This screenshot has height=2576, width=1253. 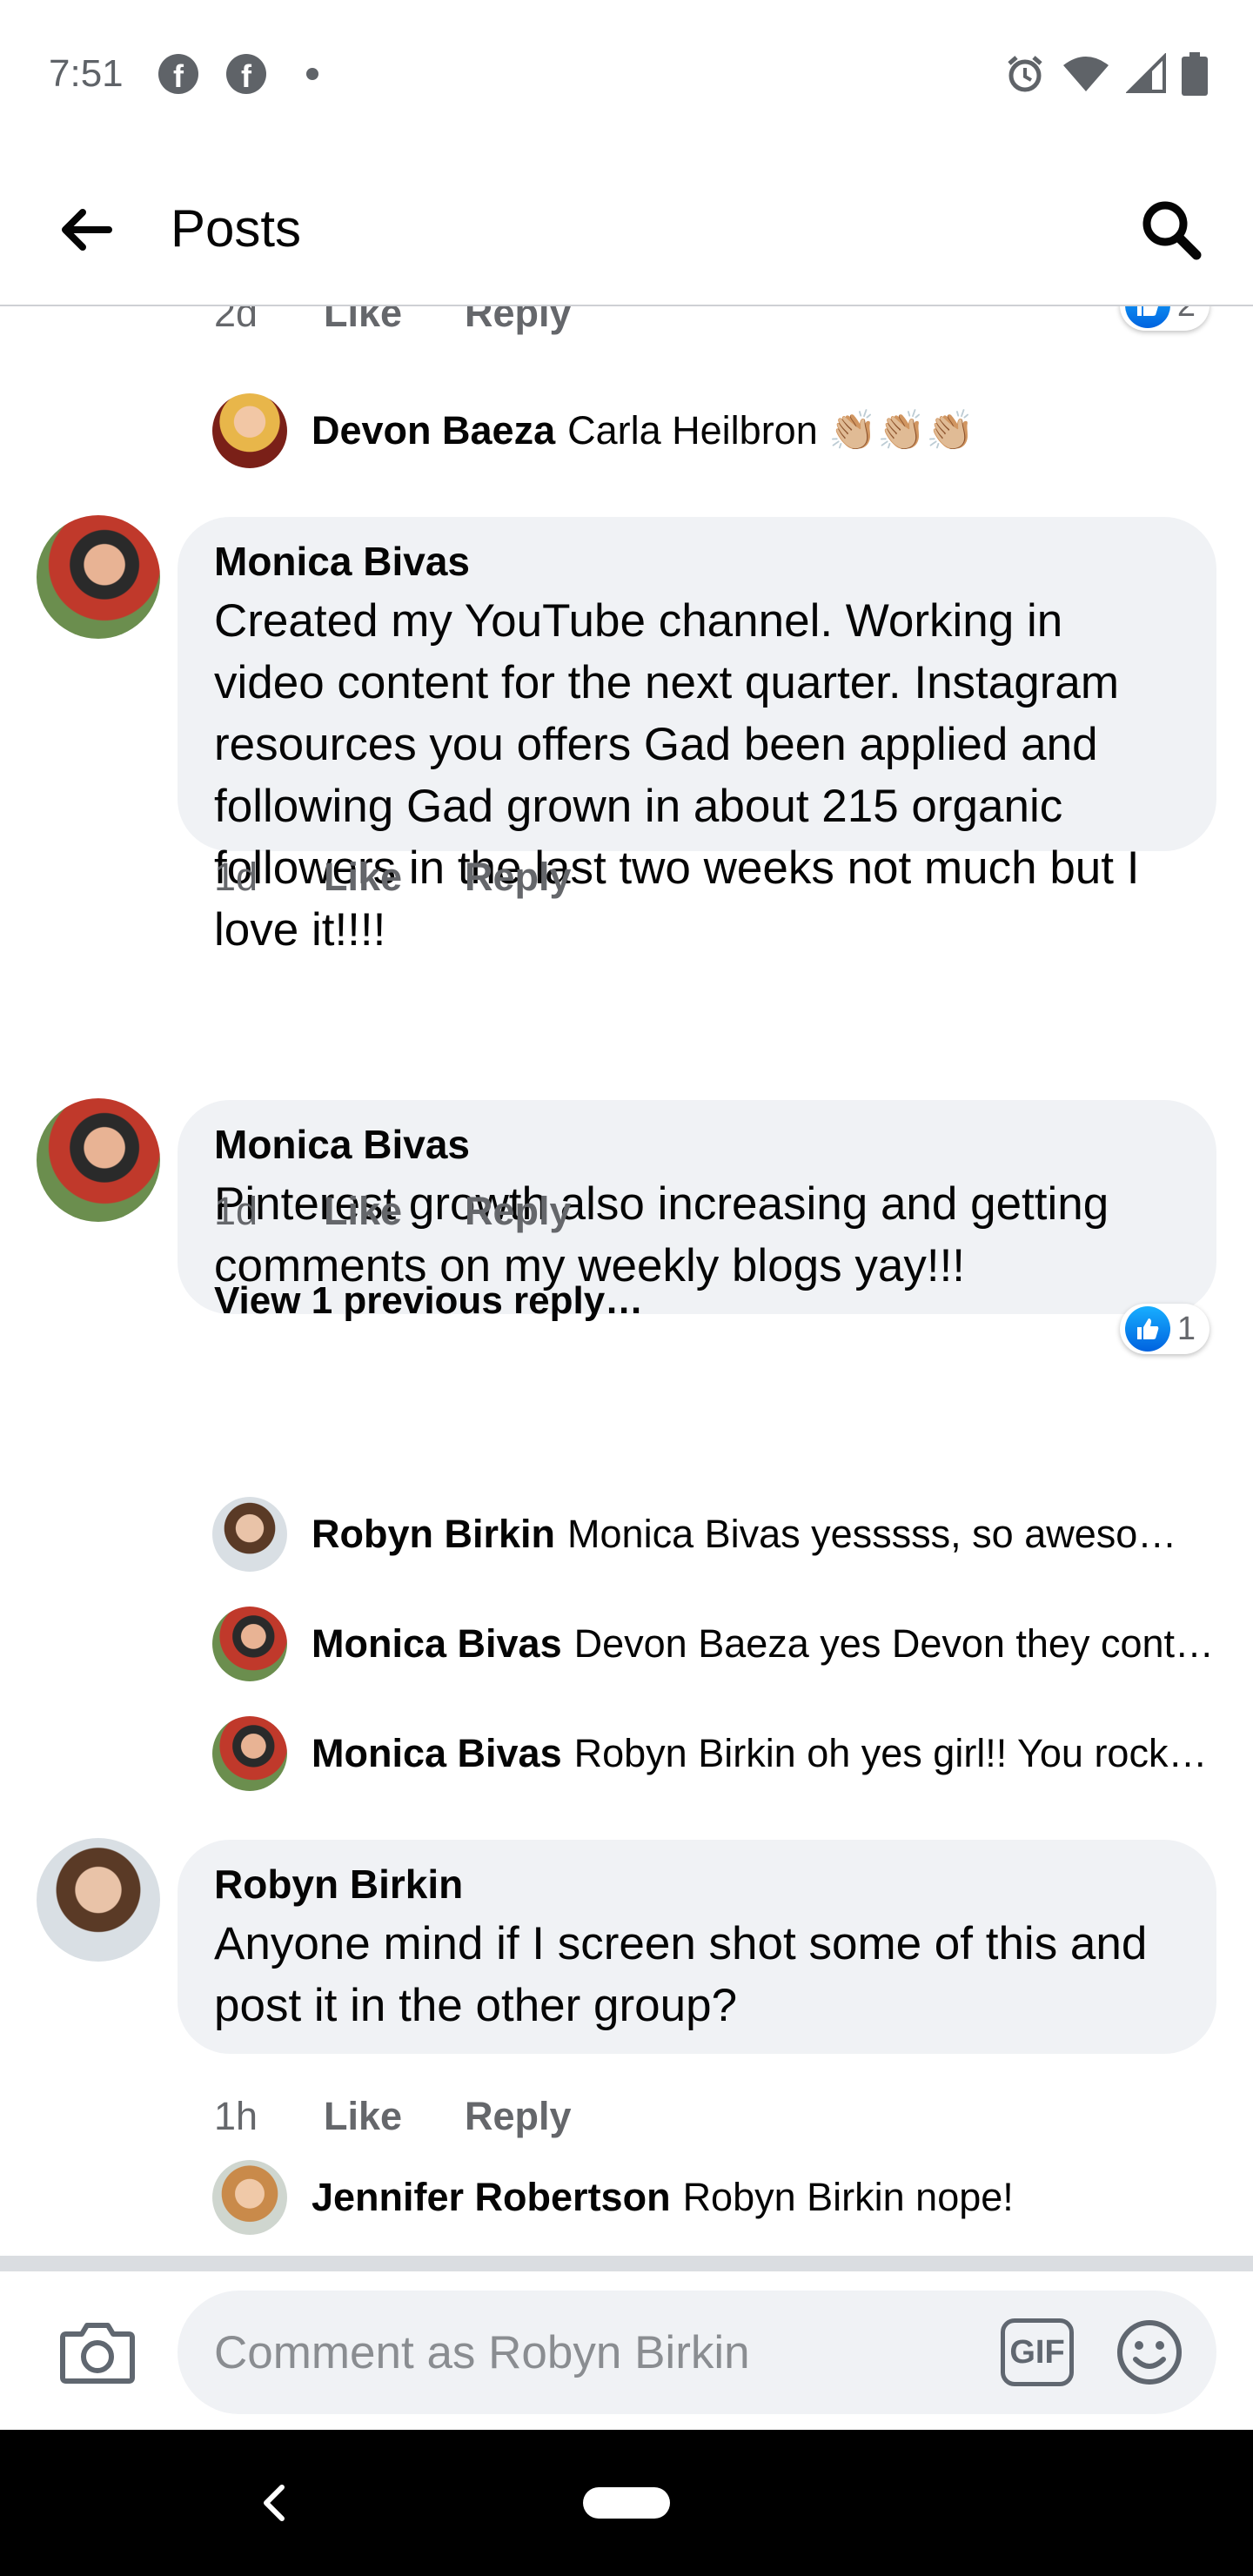 I want to click on comment-time: 2d, so click(x=236, y=320).